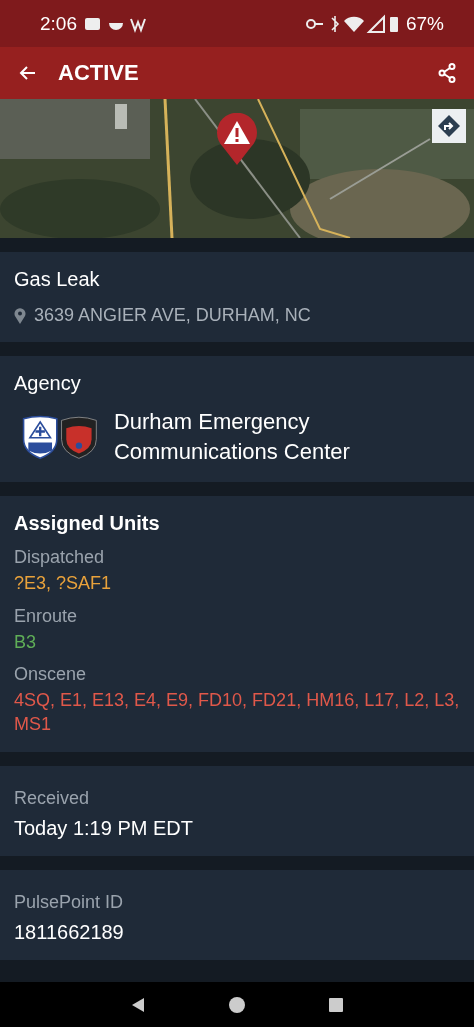 This screenshot has height=1027, width=474. What do you see at coordinates (69, 932) in the screenshot?
I see `pulsepoint-id: 1811662189` at bounding box center [69, 932].